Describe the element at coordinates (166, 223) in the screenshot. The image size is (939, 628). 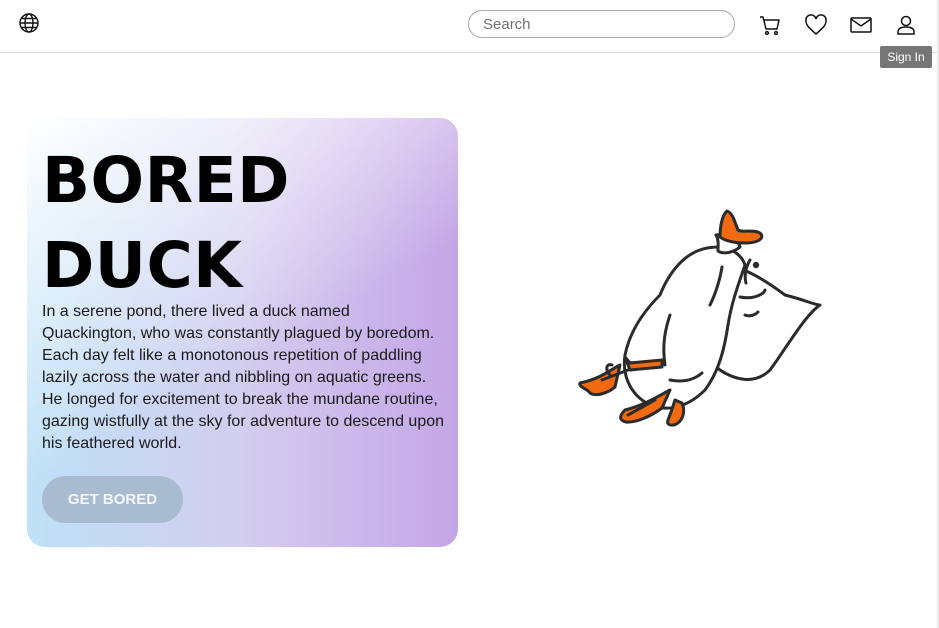
I see `hero-title: BORED DUCK` at that location.